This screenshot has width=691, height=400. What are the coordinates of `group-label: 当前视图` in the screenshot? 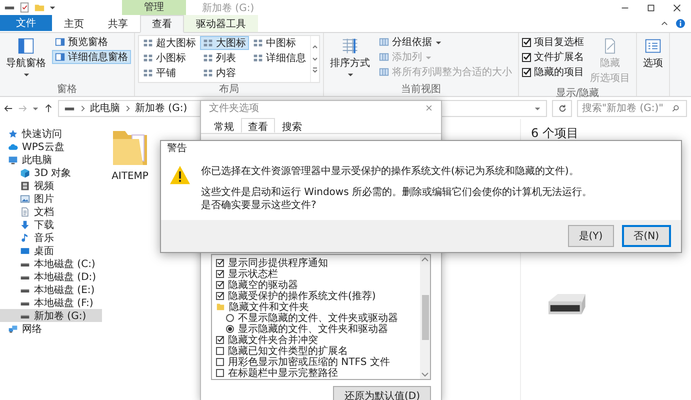 It's located at (421, 89).